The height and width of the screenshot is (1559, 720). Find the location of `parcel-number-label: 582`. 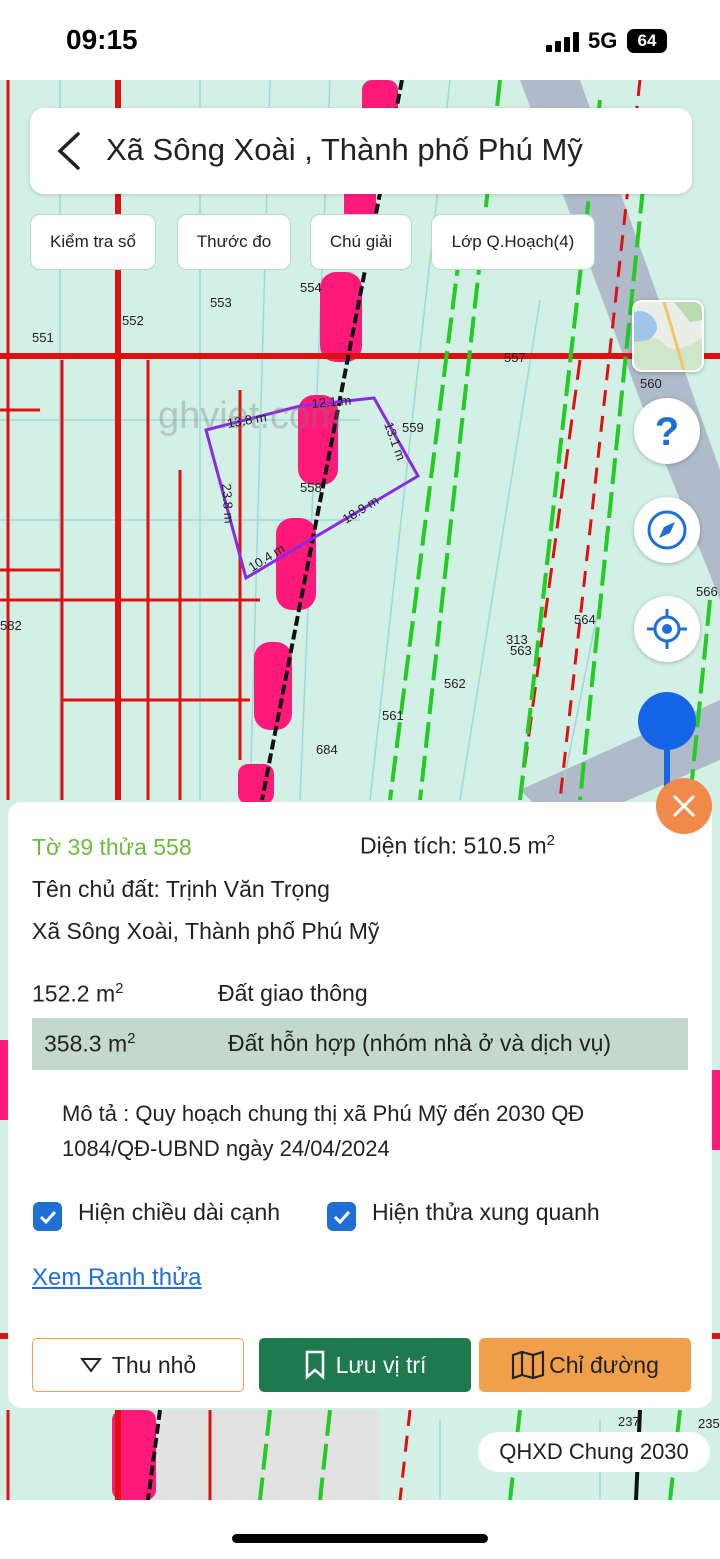

parcel-number-label: 582 is located at coordinates (11, 625).